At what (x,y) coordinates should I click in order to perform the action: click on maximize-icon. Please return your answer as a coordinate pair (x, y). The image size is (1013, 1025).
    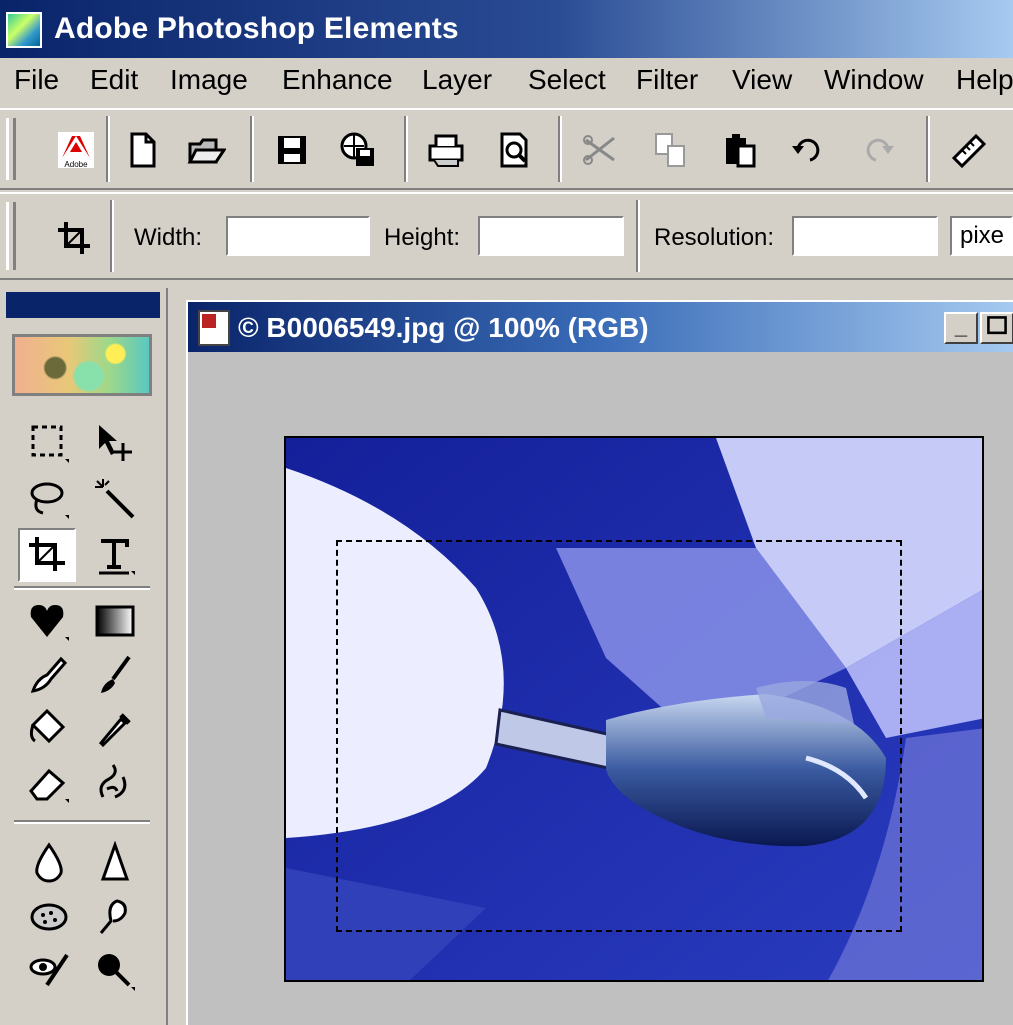
    Looking at the image, I should click on (997, 325).